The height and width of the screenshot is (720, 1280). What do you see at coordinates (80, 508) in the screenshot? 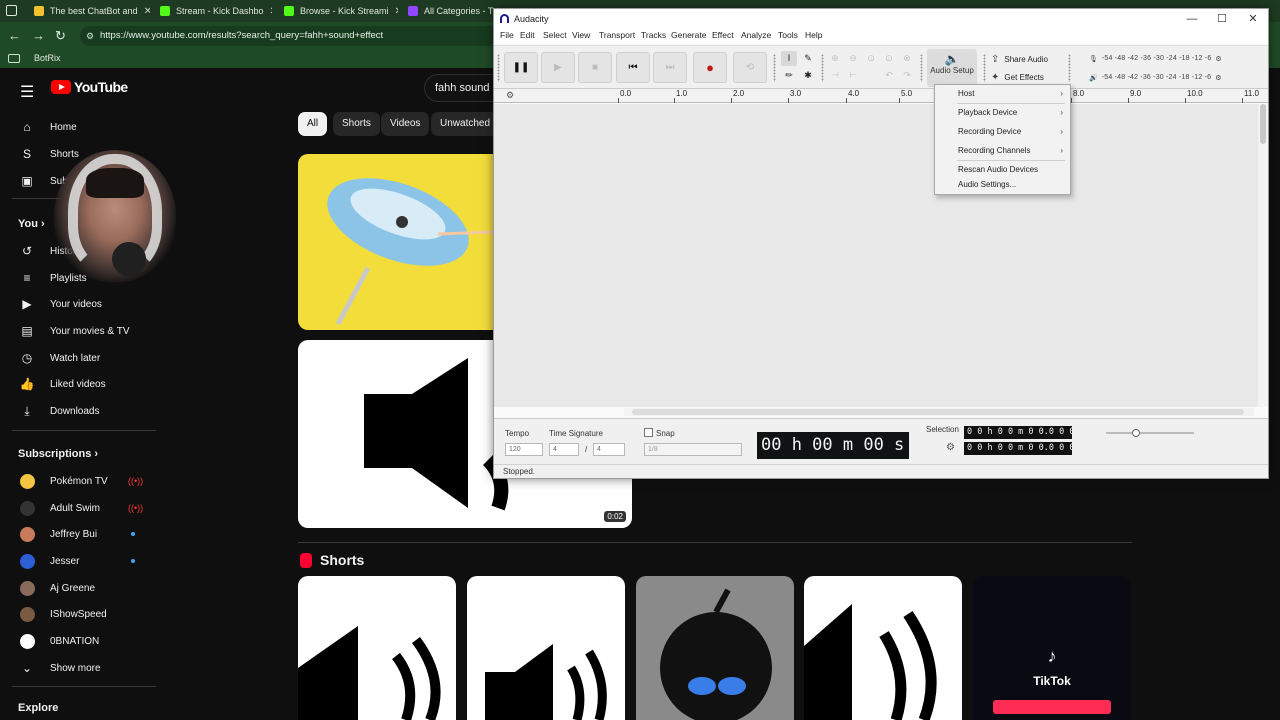
I see `sidebar-item-channel: Adult Swim ((•))` at bounding box center [80, 508].